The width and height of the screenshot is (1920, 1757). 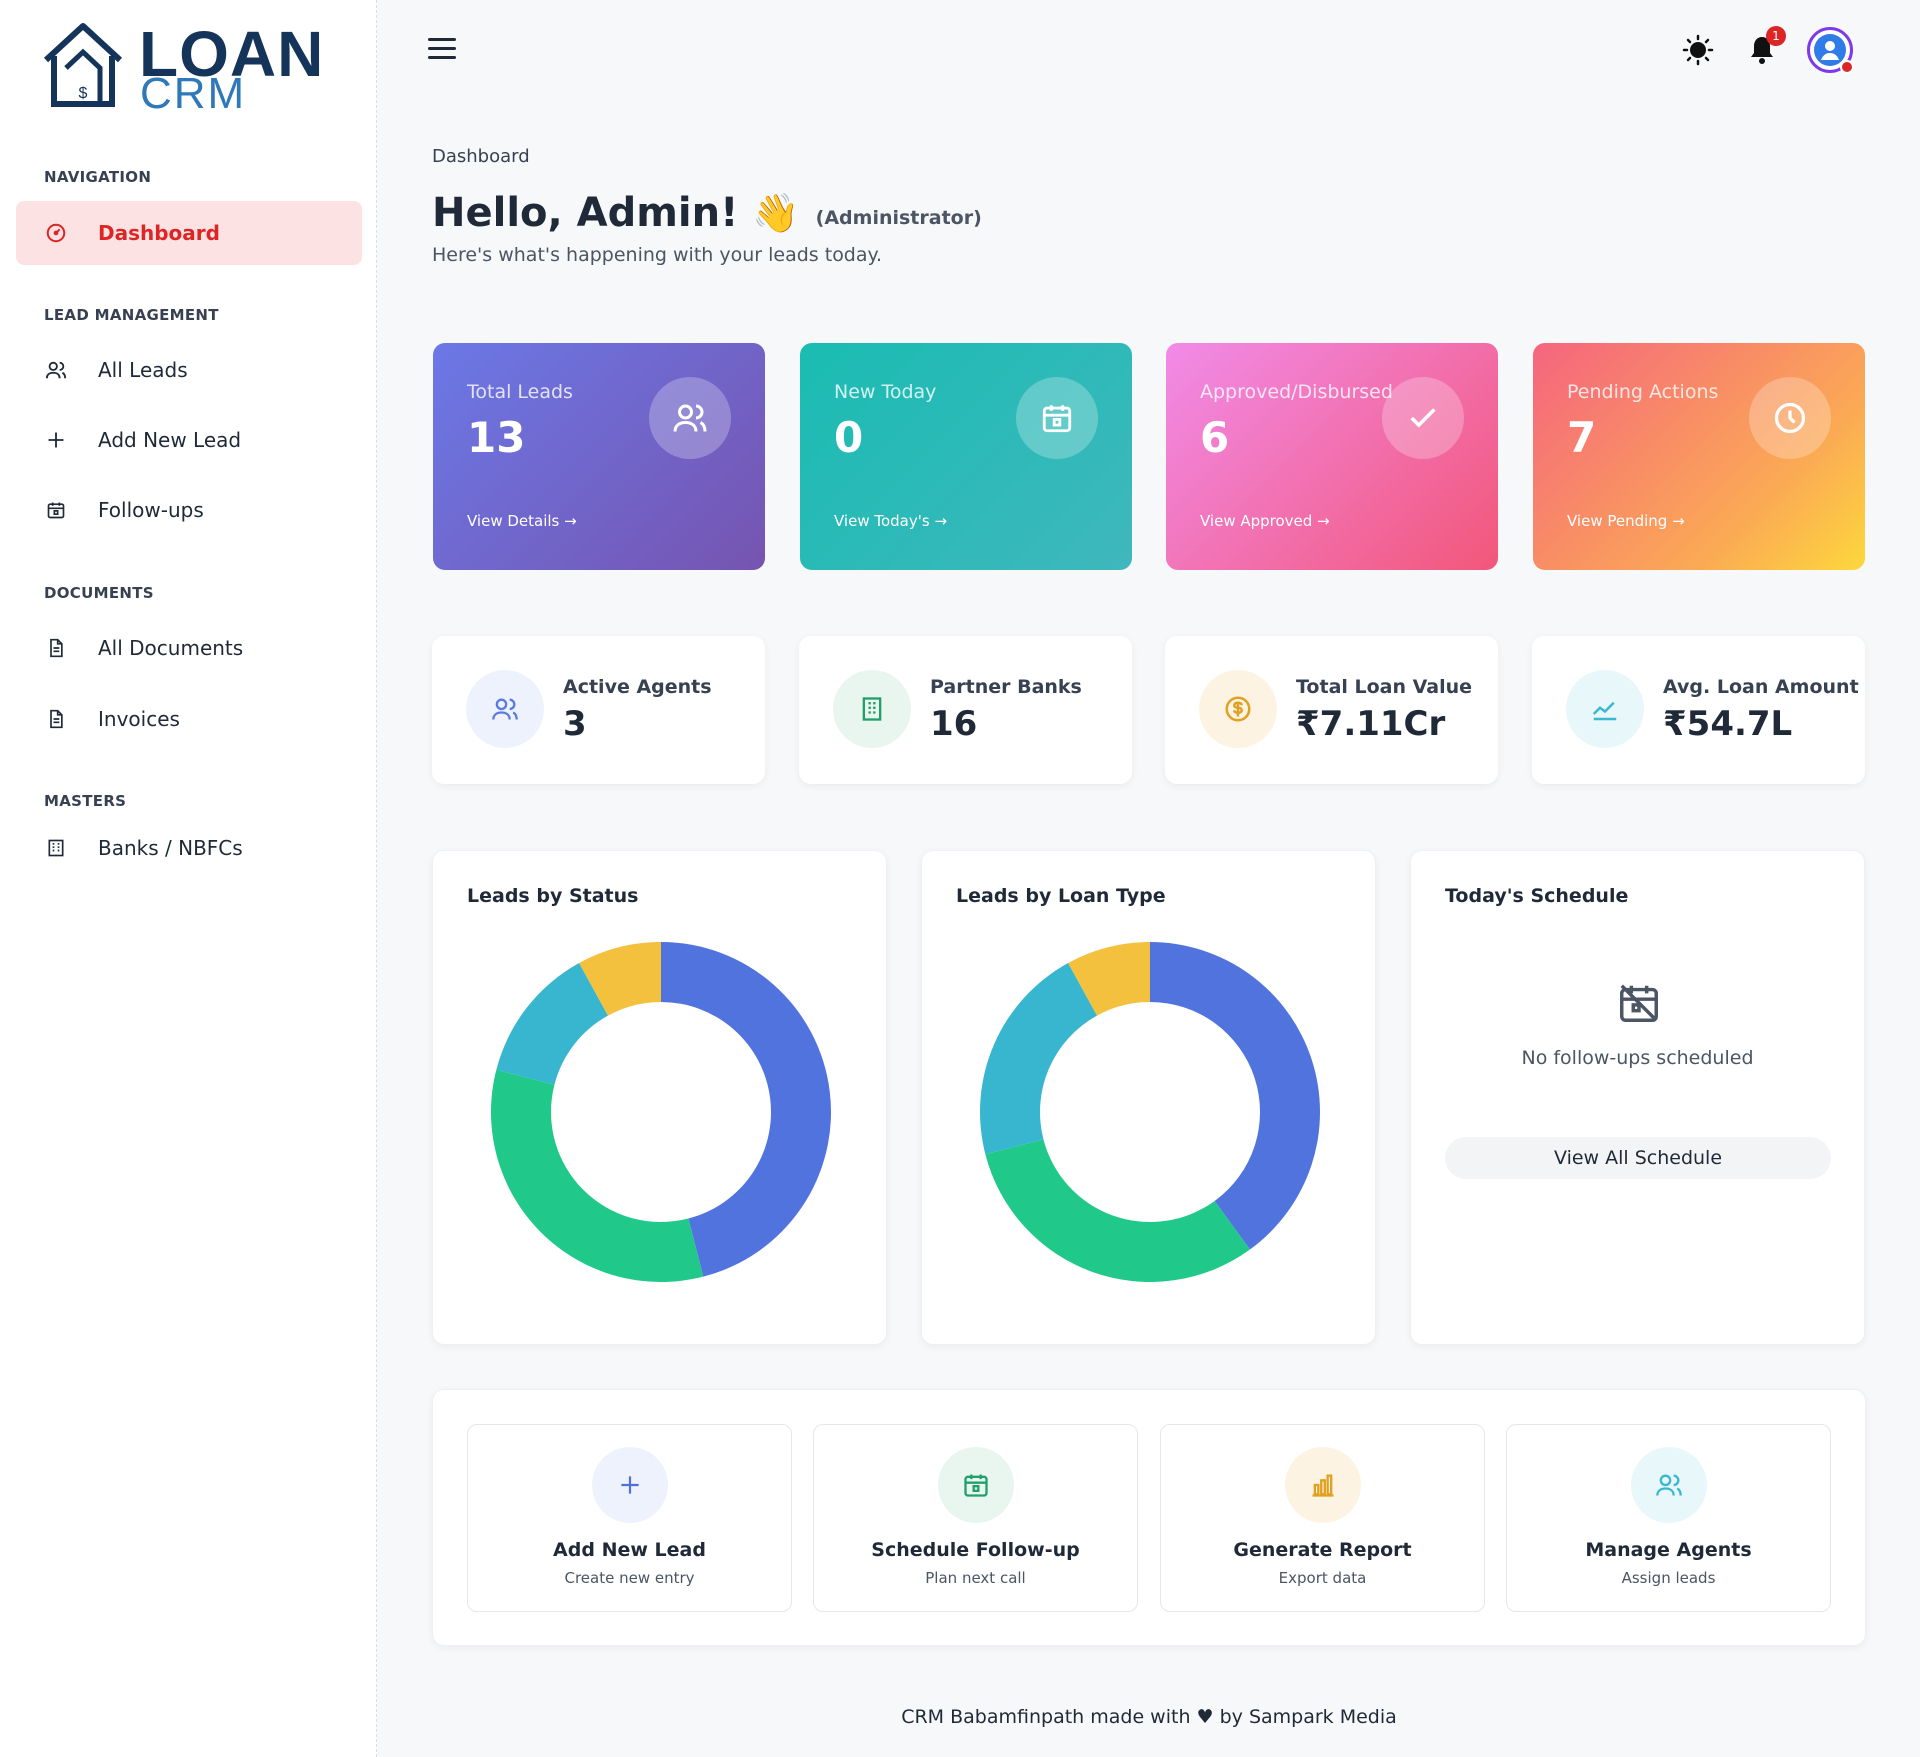 I want to click on logo: $ LOAN CRM, so click(x=192, y=70).